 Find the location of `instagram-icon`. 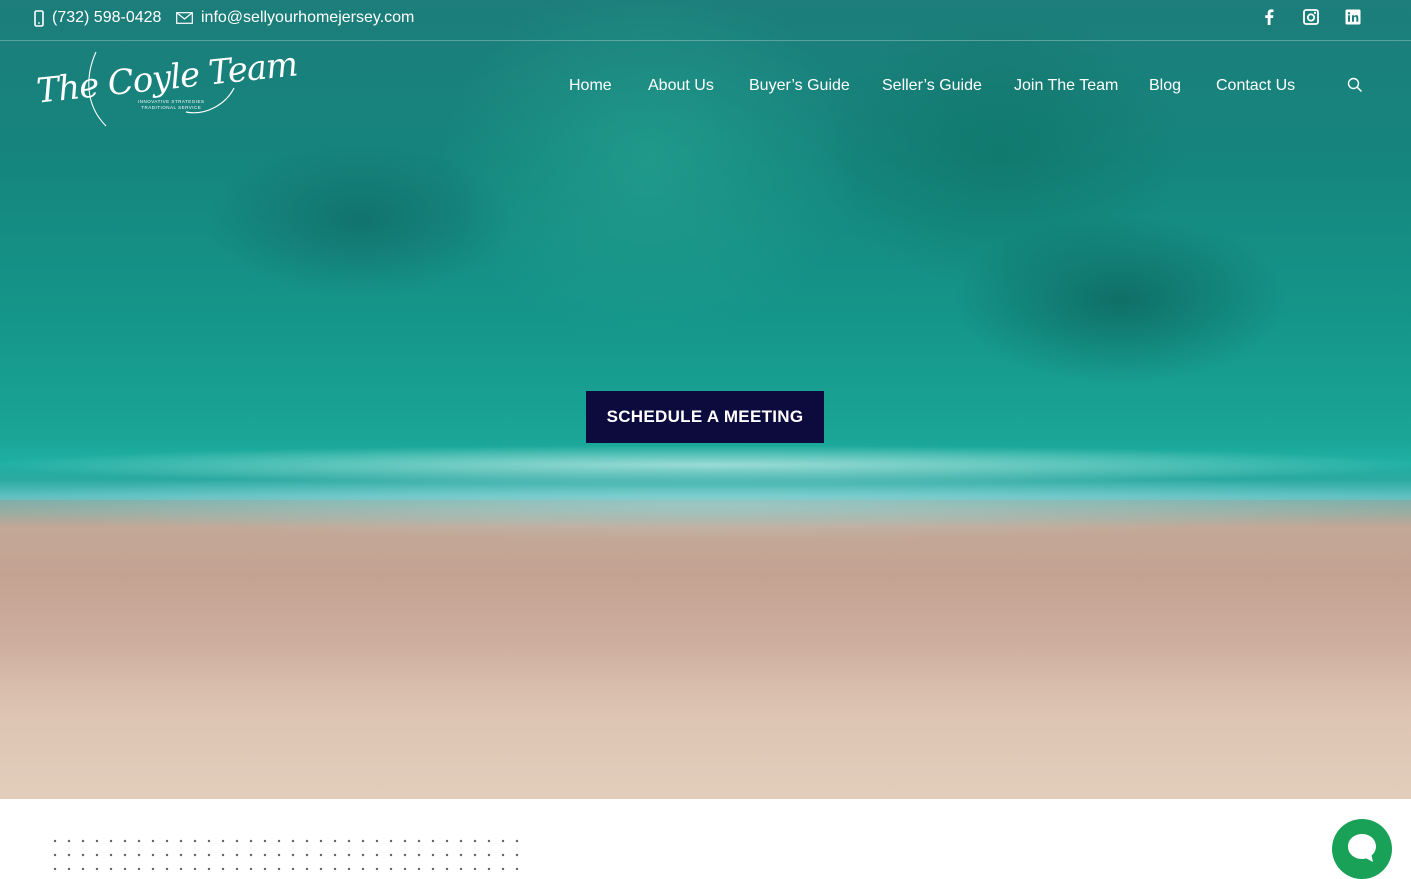

instagram-icon is located at coordinates (1311, 19).